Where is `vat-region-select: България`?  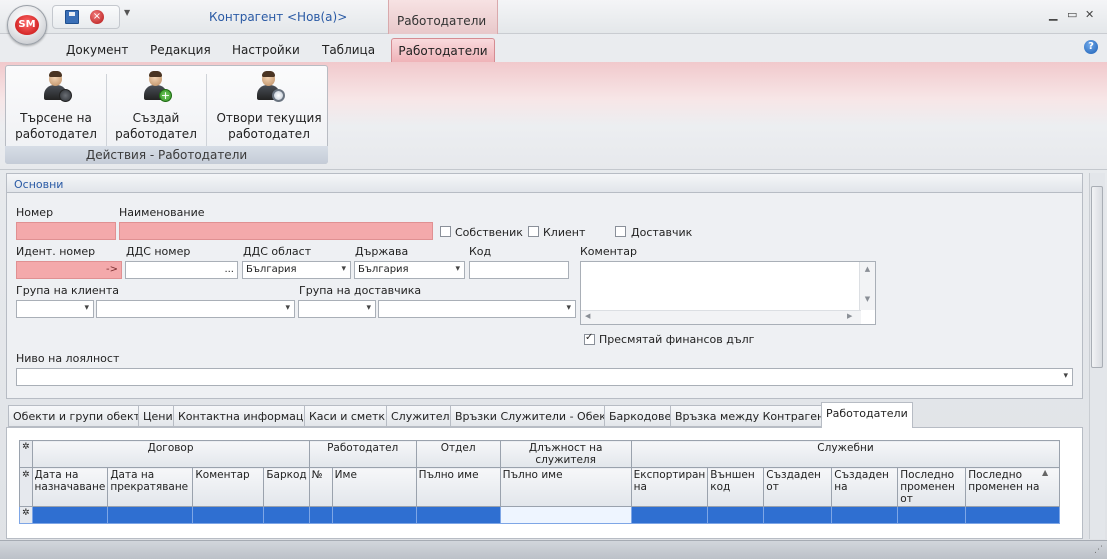
vat-region-select: България is located at coordinates (296, 270).